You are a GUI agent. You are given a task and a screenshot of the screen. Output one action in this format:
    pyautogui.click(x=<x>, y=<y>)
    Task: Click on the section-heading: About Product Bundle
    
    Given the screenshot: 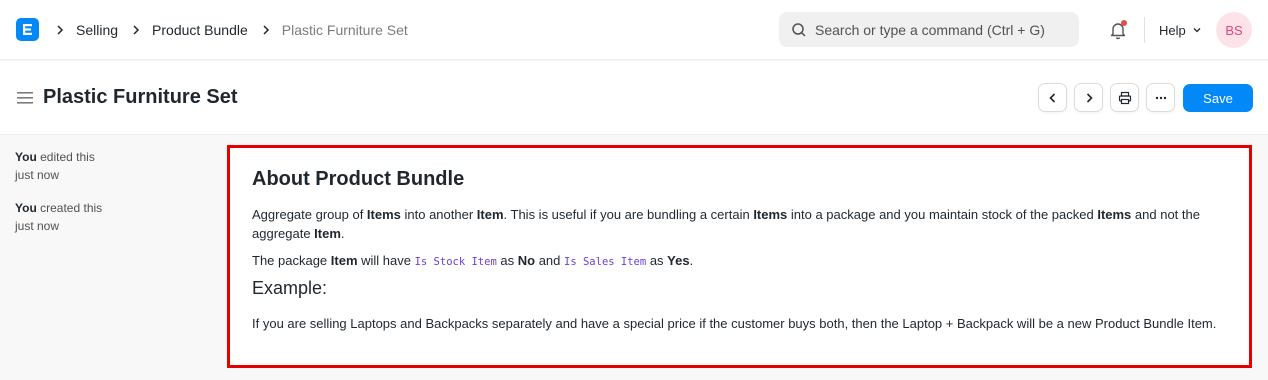 What is the action you would take?
    pyautogui.click(x=358, y=179)
    